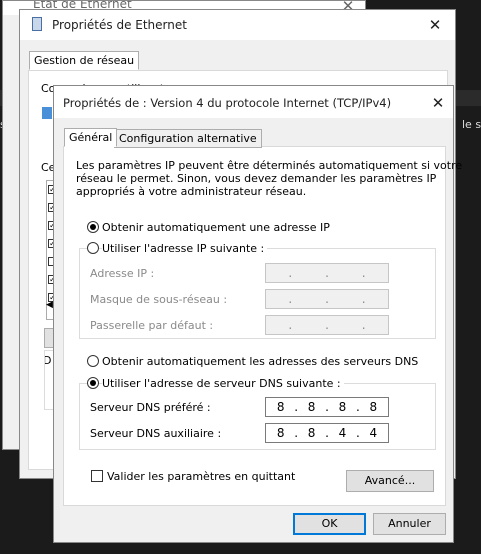 Image resolution: width=481 pixels, height=554 pixels. I want to click on dns-preferred-input: 8. 8. 8. 8, so click(327, 407).